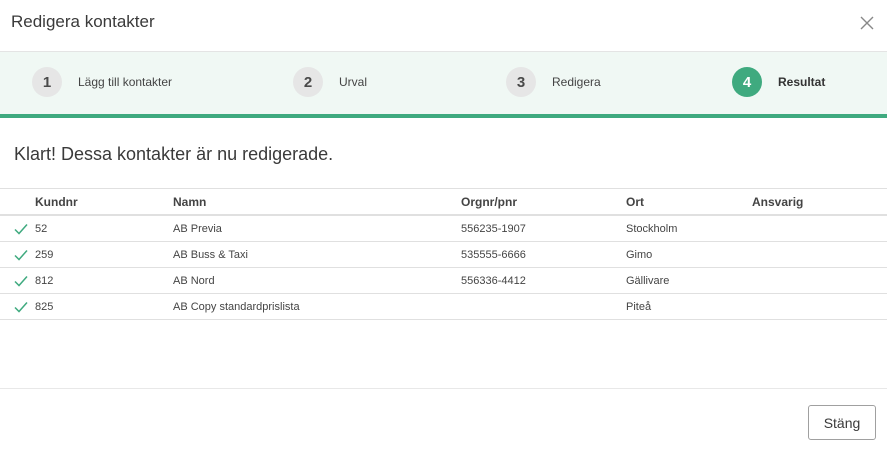 The width and height of the screenshot is (887, 452). I want to click on step-number: 1, so click(47, 82).